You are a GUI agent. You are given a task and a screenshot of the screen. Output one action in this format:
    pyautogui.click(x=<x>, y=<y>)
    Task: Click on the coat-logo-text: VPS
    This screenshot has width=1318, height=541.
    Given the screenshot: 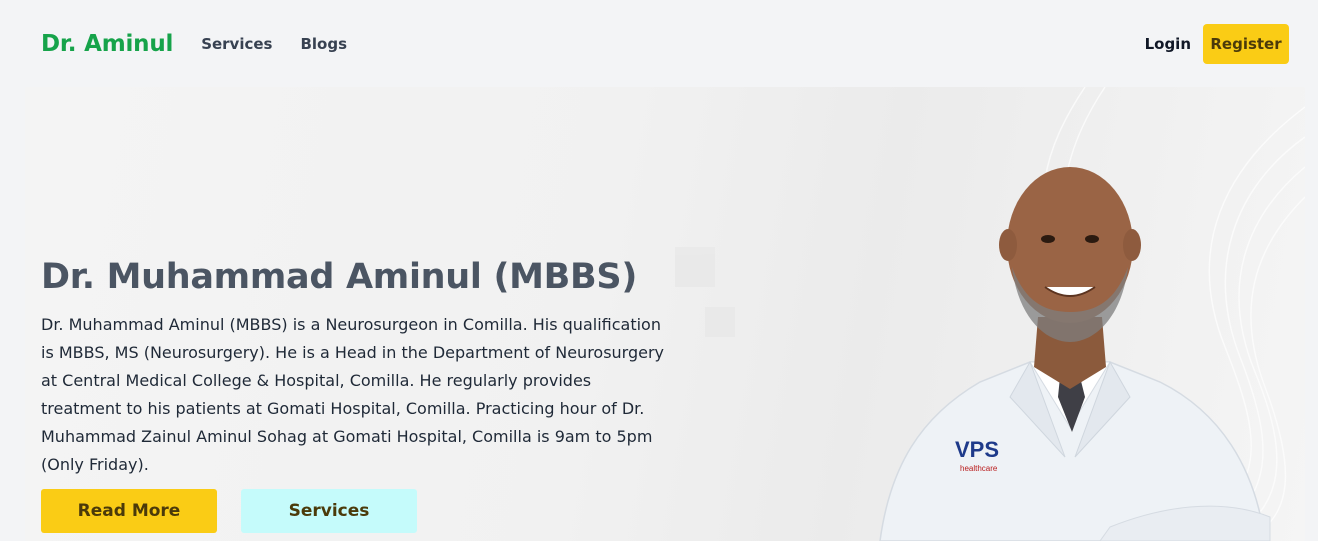 What is the action you would take?
    pyautogui.click(x=977, y=449)
    